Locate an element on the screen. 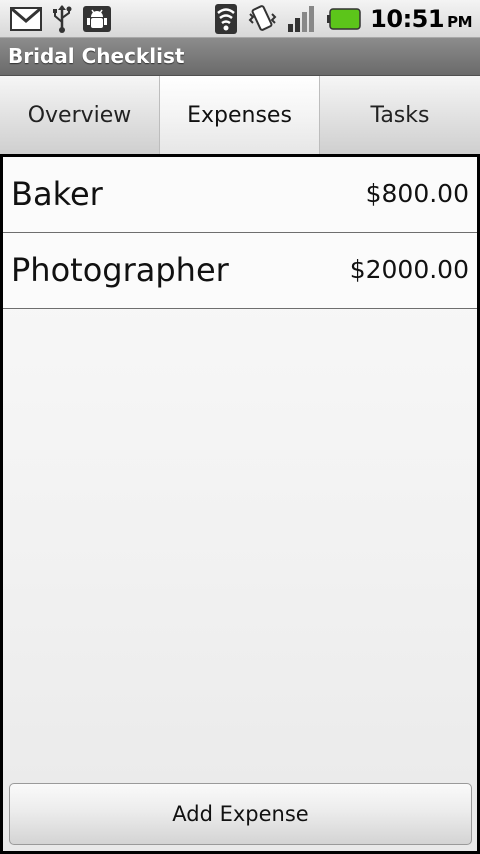  tab-bar: Overview Expenses Tasks is located at coordinates (240, 115).